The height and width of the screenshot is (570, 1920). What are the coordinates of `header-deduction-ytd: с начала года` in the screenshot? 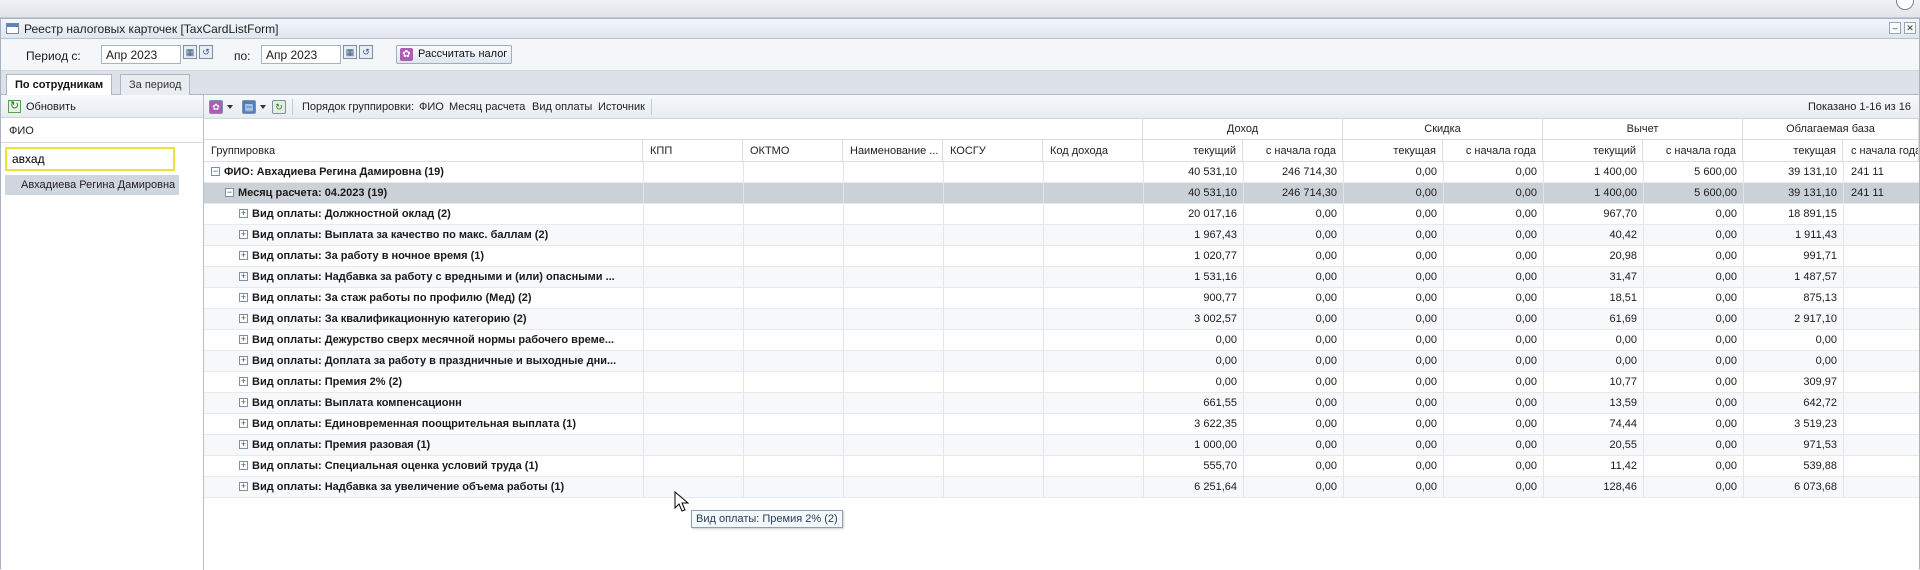 It's located at (1693, 151).